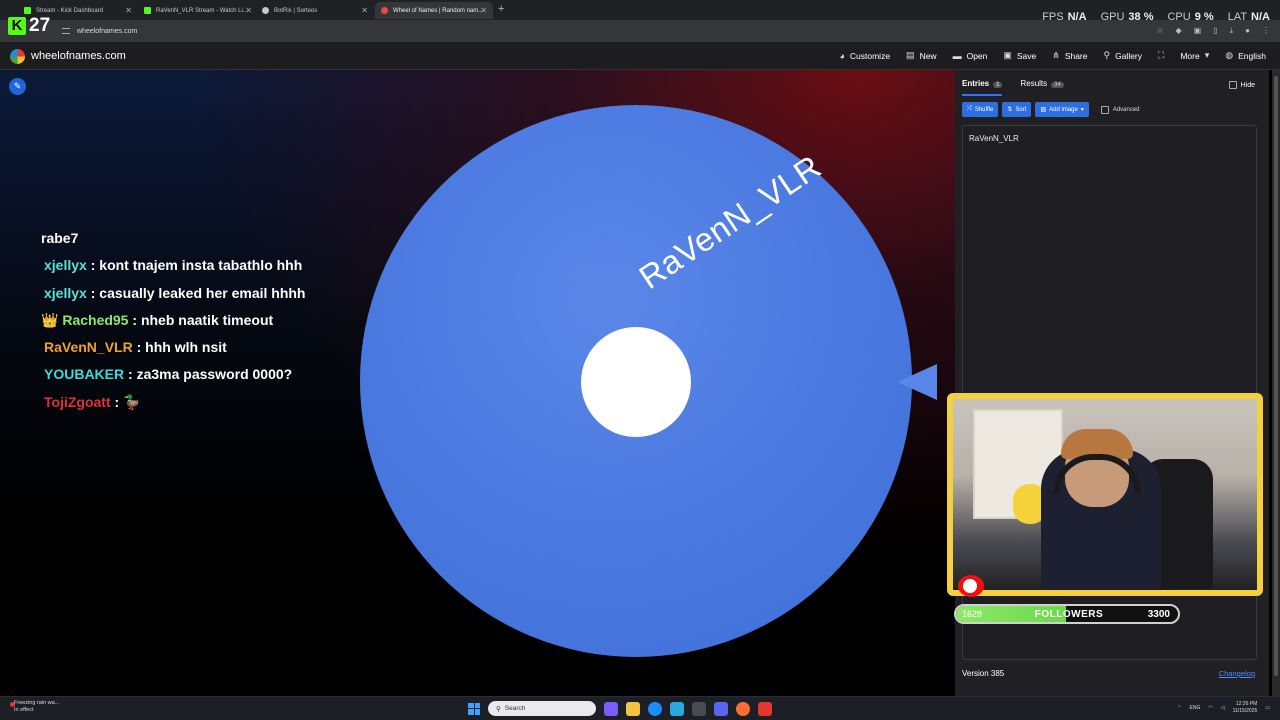 The height and width of the screenshot is (720, 1280). I want to click on windows-start-icon, so click(474, 708).